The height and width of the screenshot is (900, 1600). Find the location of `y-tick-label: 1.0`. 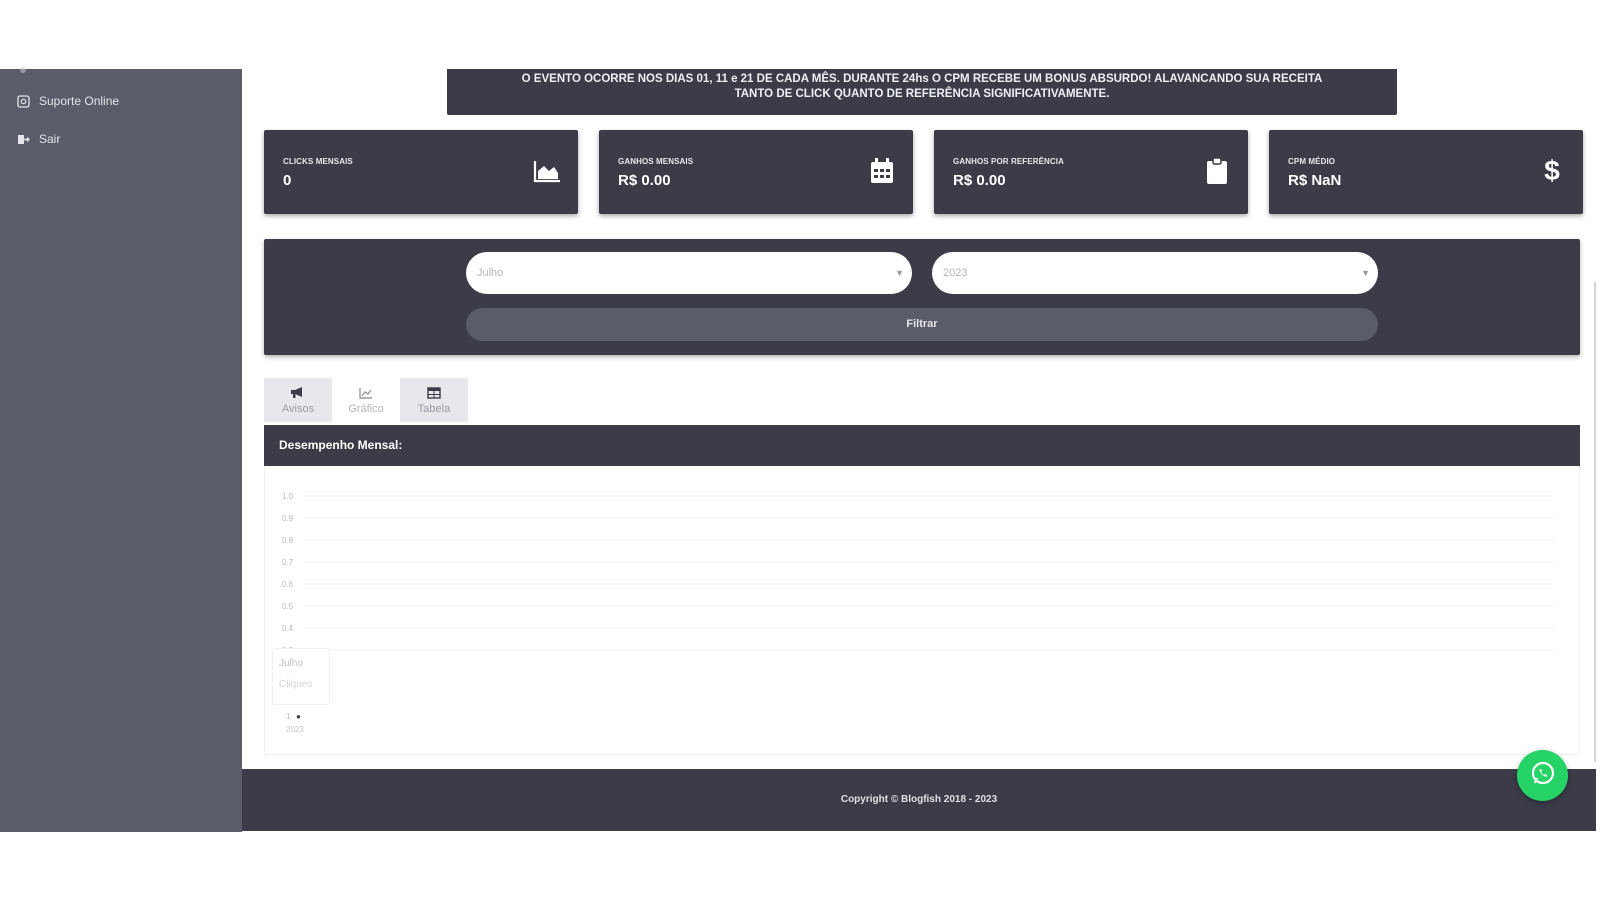

y-tick-label: 1.0 is located at coordinates (288, 496).